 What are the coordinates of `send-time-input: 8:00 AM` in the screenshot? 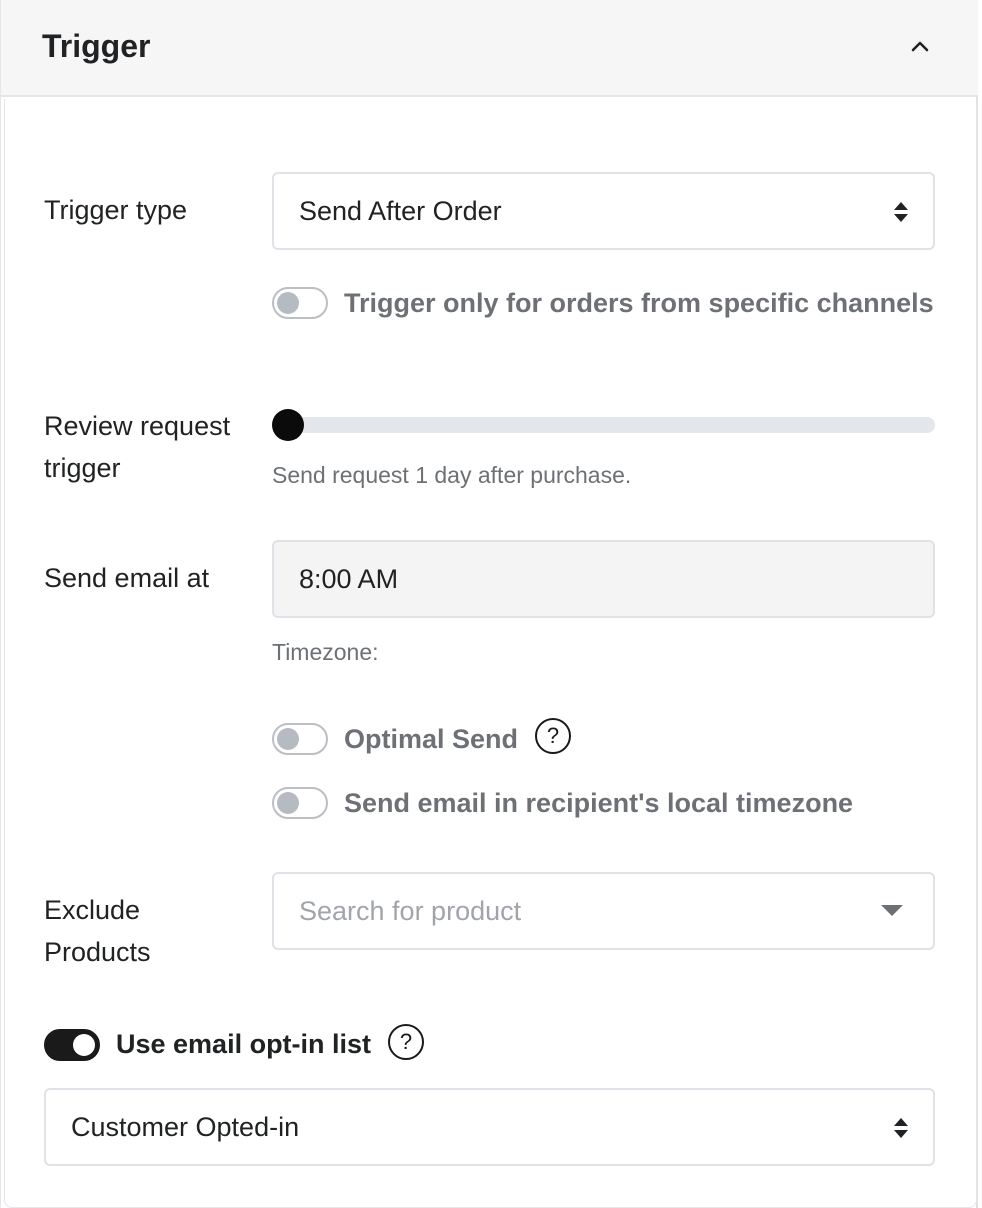 It's located at (603, 579).